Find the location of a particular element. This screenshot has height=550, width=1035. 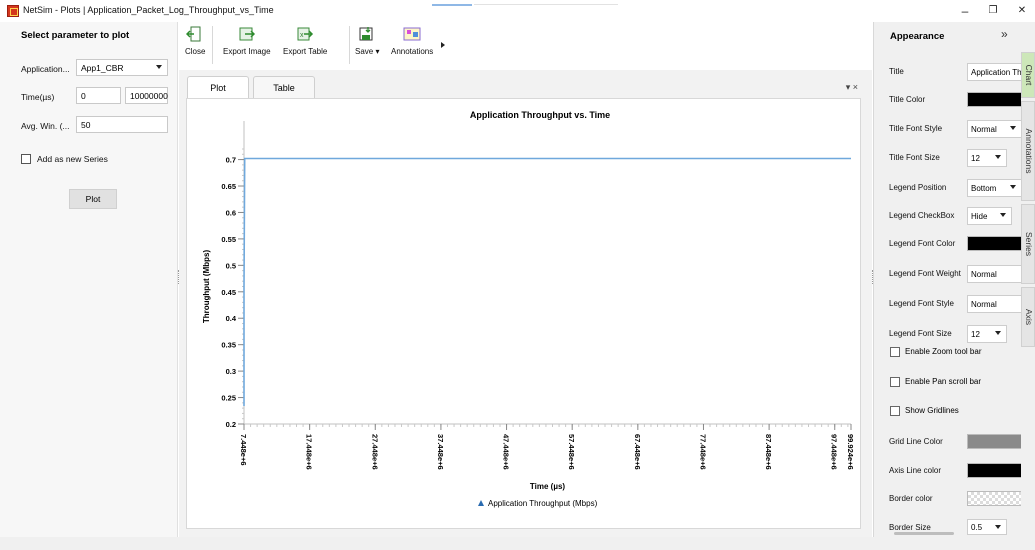

y-tick-label: 0.65 is located at coordinates (228, 186).